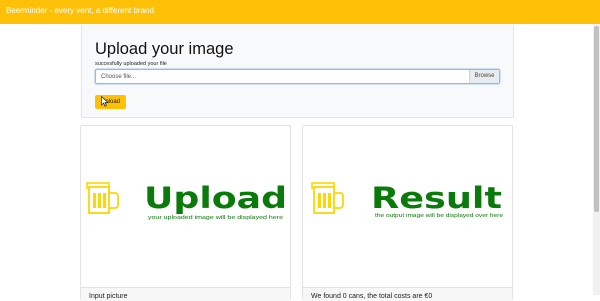 The height and width of the screenshot is (301, 600). I want to click on card-footer: We found 0 cans, the total costs are €0, so click(407, 294).